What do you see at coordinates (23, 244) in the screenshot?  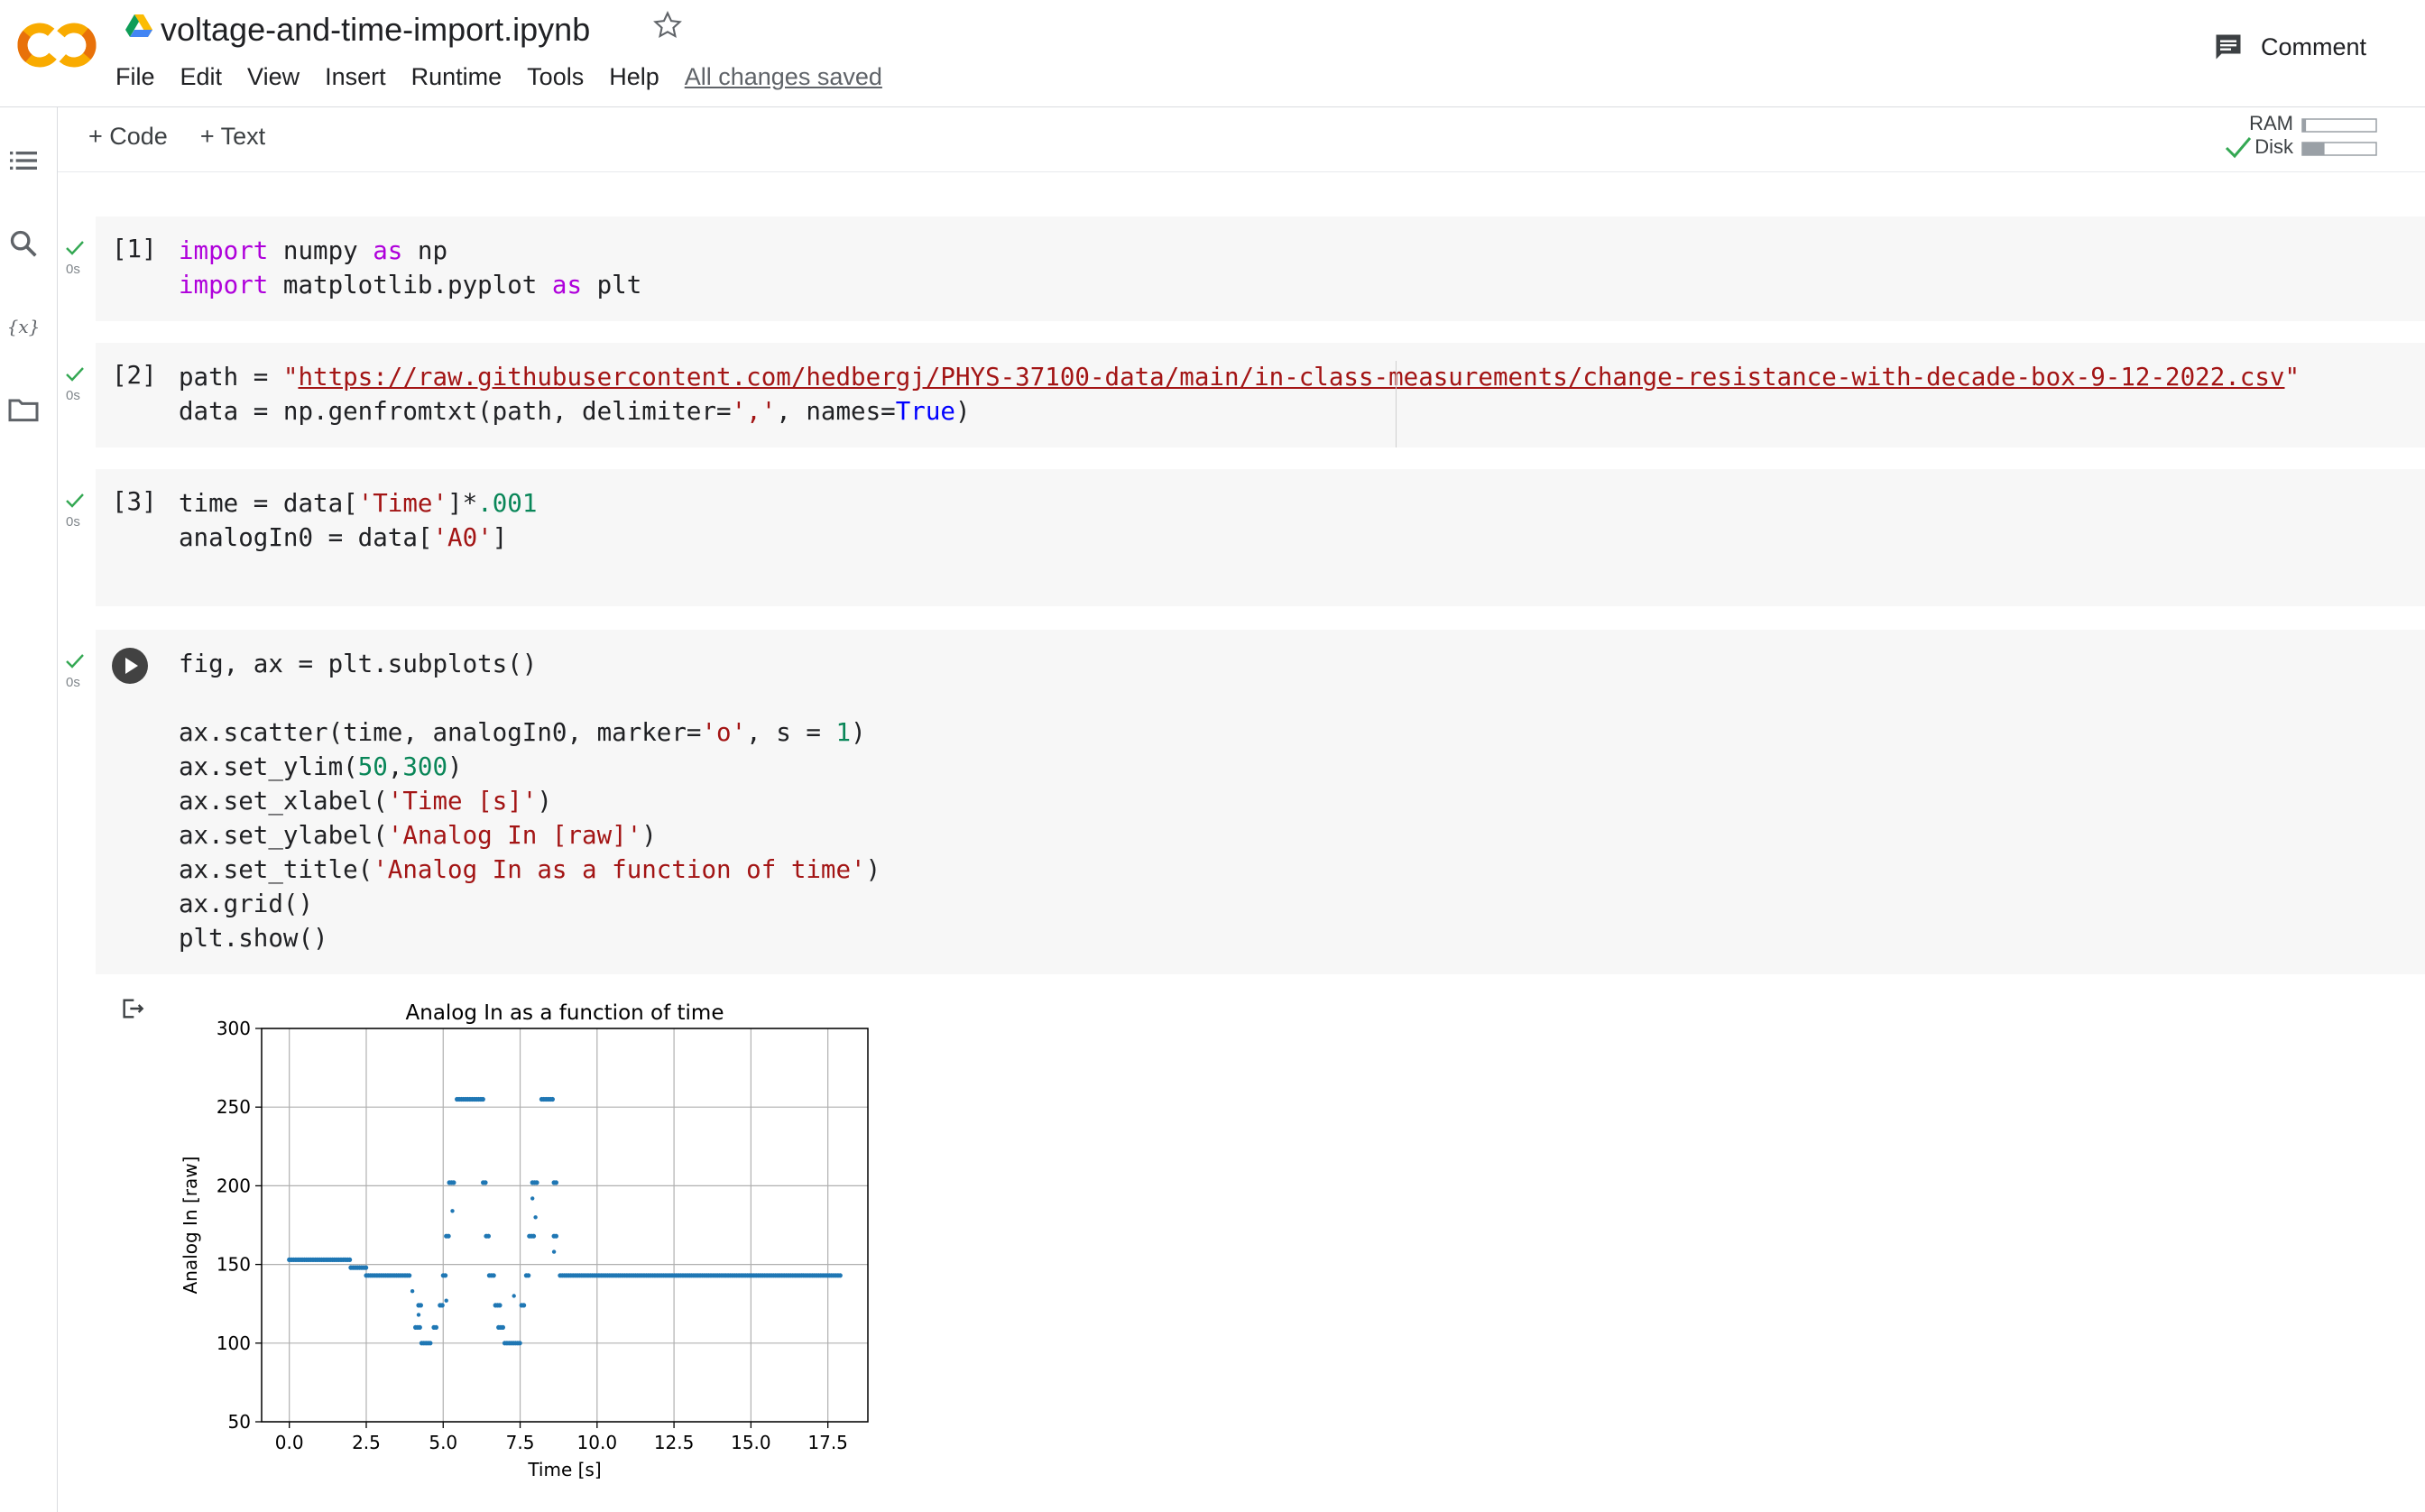 I see `search-icon` at bounding box center [23, 244].